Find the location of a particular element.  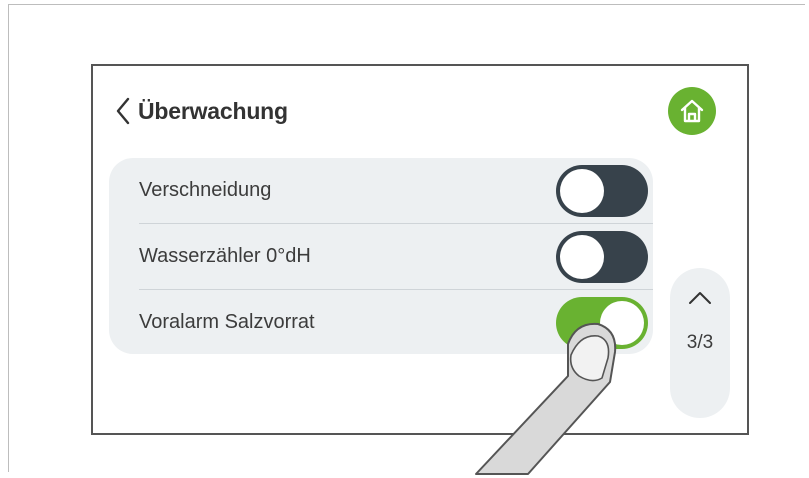

chevron-up-icon is located at coordinates (700, 298).